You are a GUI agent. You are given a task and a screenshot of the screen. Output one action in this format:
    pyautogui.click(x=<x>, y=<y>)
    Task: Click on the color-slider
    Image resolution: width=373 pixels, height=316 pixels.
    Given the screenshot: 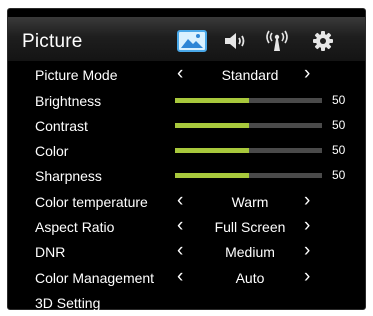 What is the action you would take?
    pyautogui.click(x=248, y=150)
    